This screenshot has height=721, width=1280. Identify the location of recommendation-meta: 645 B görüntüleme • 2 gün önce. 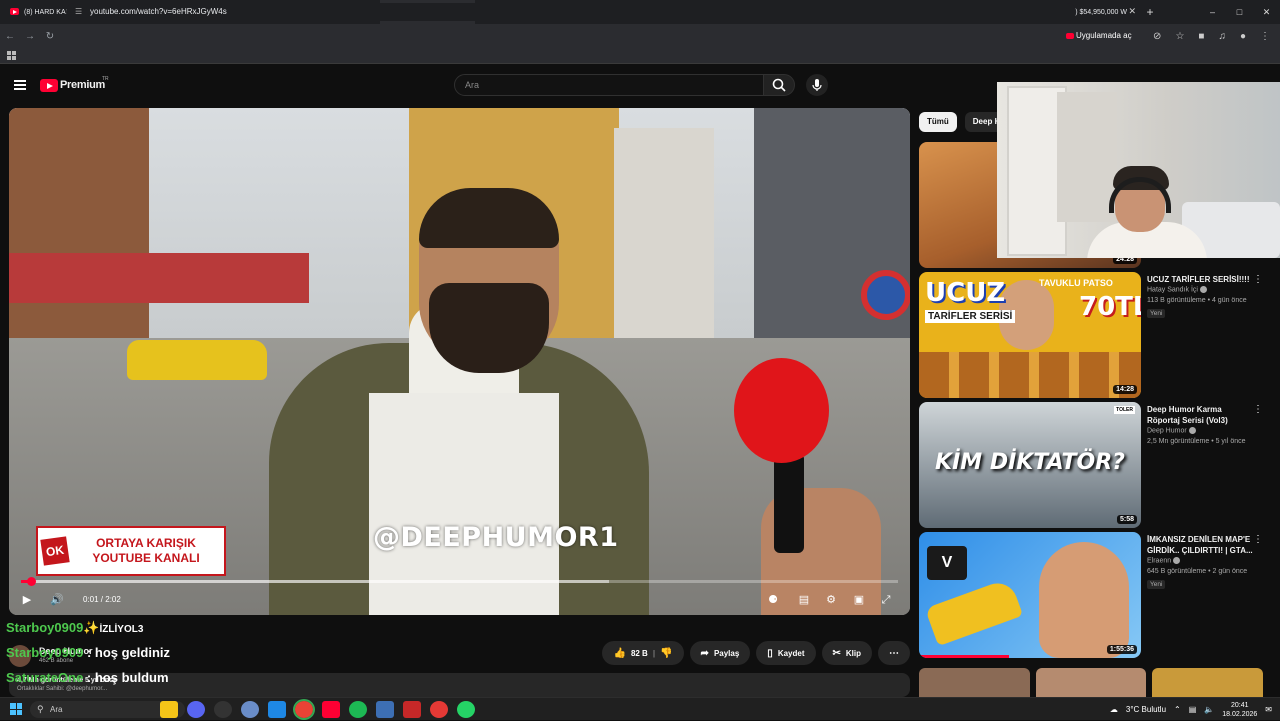
(1197, 571).